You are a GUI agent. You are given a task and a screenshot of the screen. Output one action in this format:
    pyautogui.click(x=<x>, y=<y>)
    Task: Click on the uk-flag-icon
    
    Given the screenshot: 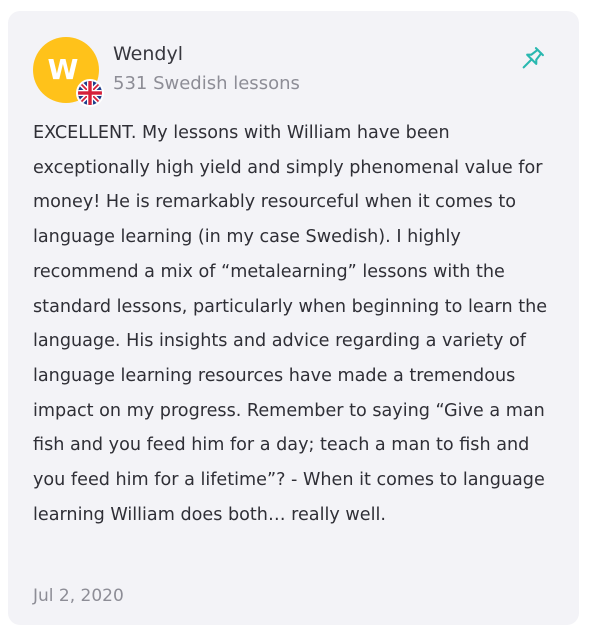 What is the action you would take?
    pyautogui.click(x=90, y=93)
    